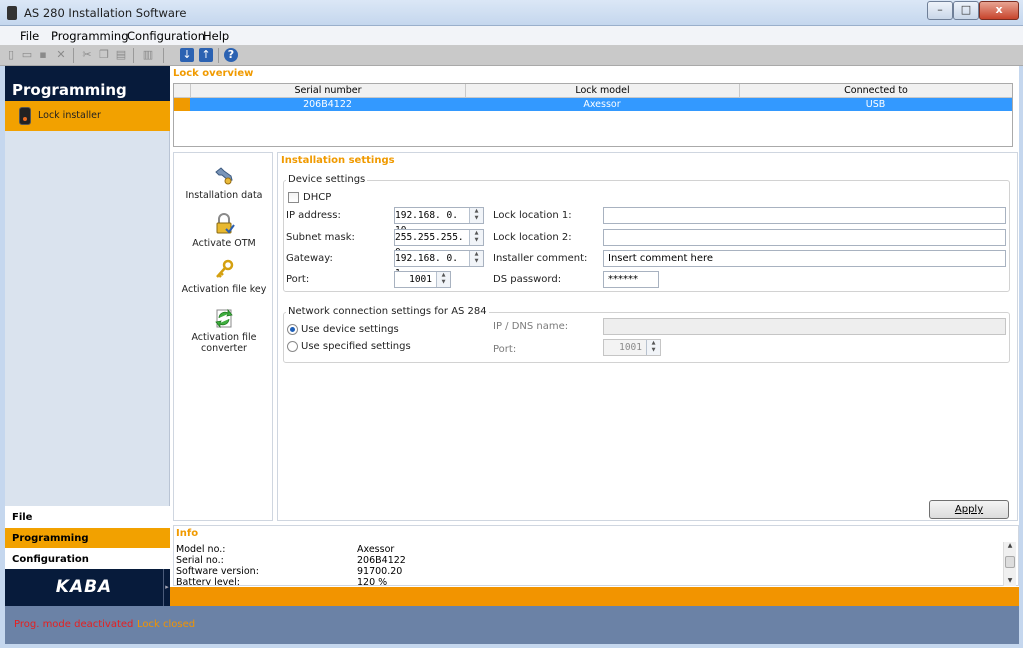  I want to click on print-icon: ▥, so click(148, 55).